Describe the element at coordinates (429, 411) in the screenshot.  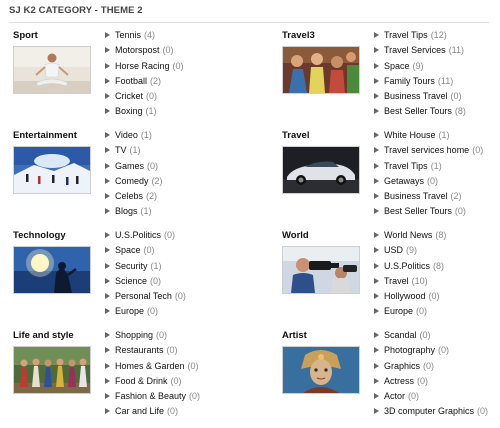
I see `subcategory-link: 3D computer Graphics` at that location.